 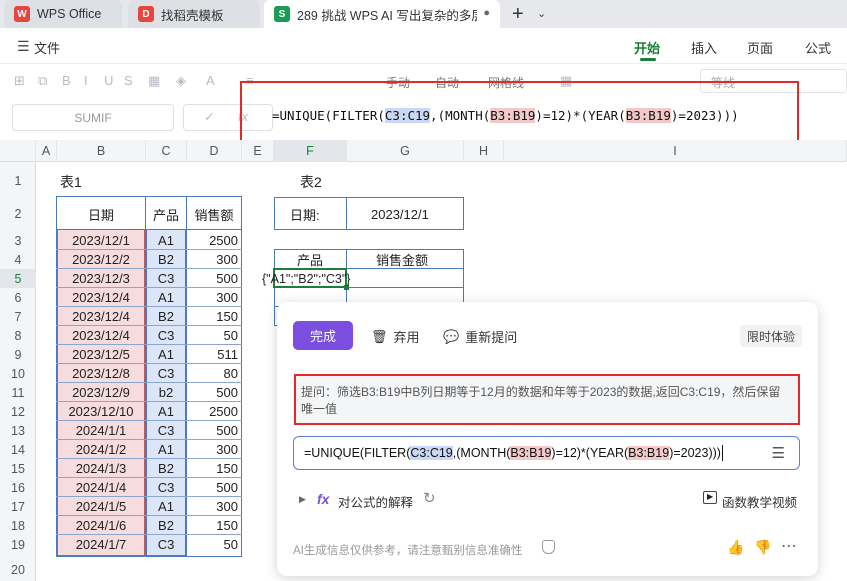 I want to click on col-header-g: G, so click(x=405, y=151).